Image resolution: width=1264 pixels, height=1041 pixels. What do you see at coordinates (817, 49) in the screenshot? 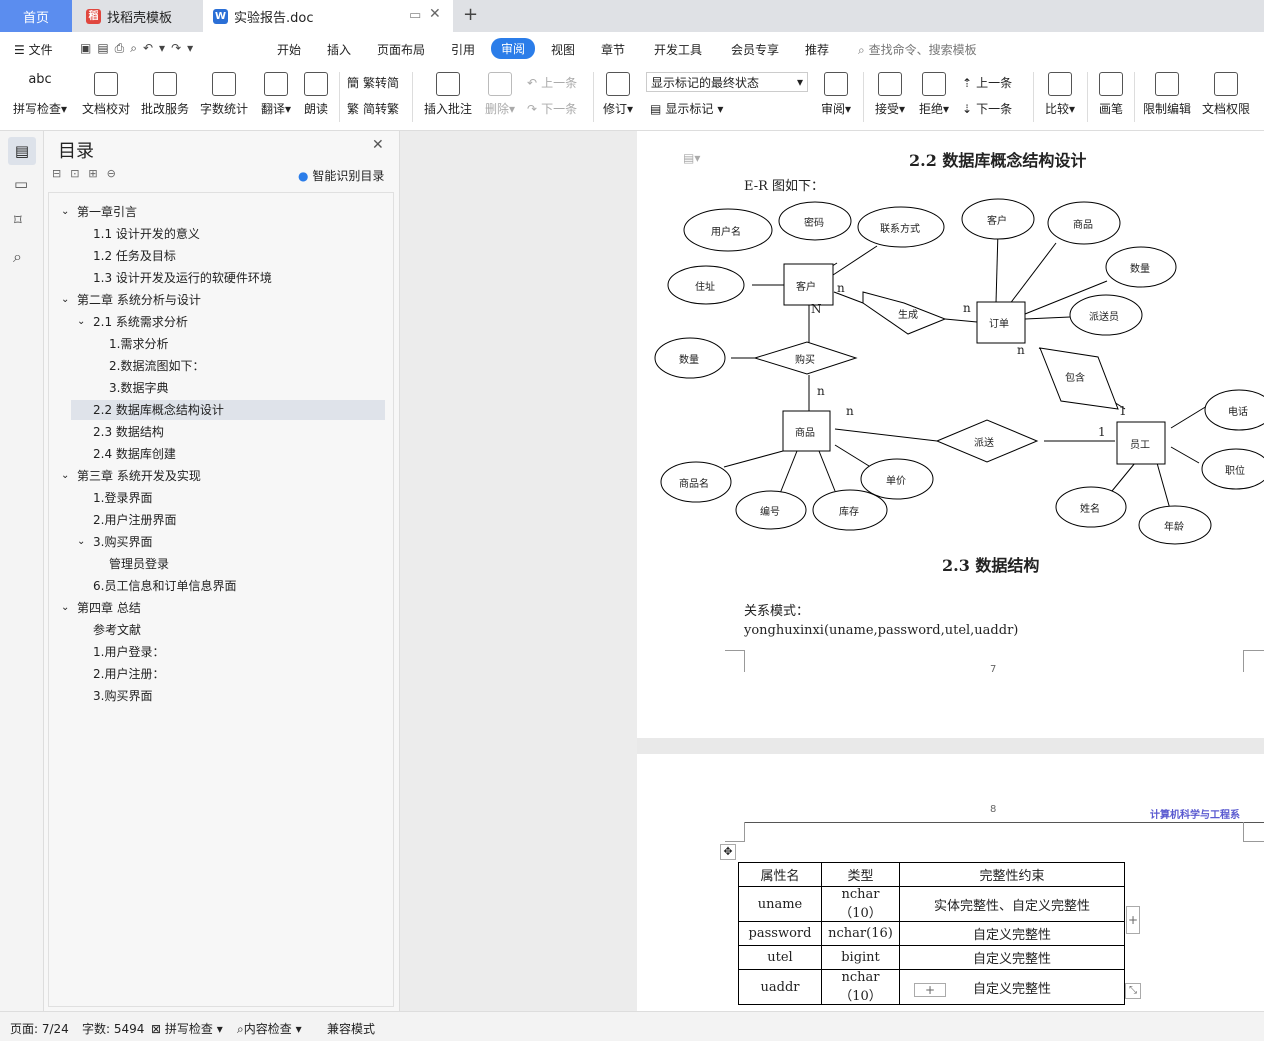
I see `menu-recommend: 推荐` at bounding box center [817, 49].